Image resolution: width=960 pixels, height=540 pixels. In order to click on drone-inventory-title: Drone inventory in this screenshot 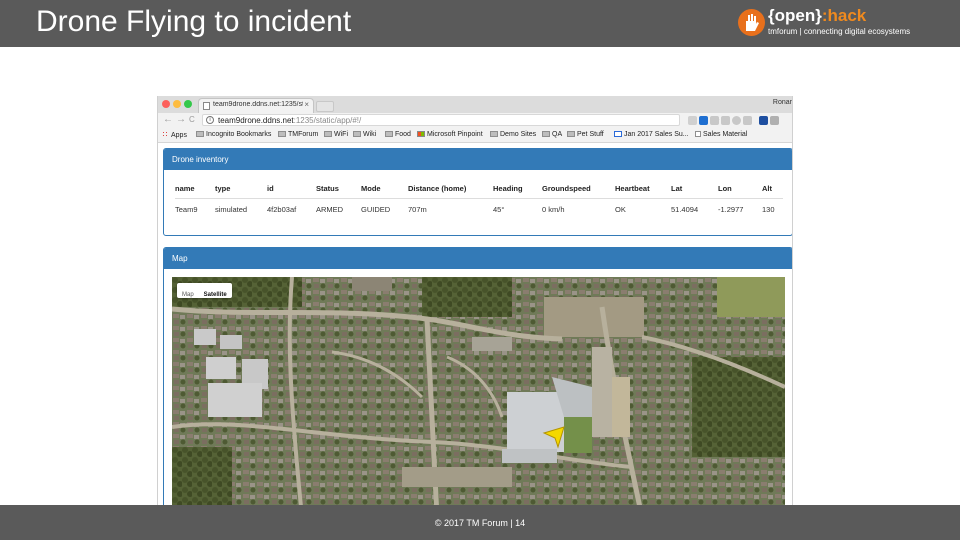, I will do `click(478, 159)`.